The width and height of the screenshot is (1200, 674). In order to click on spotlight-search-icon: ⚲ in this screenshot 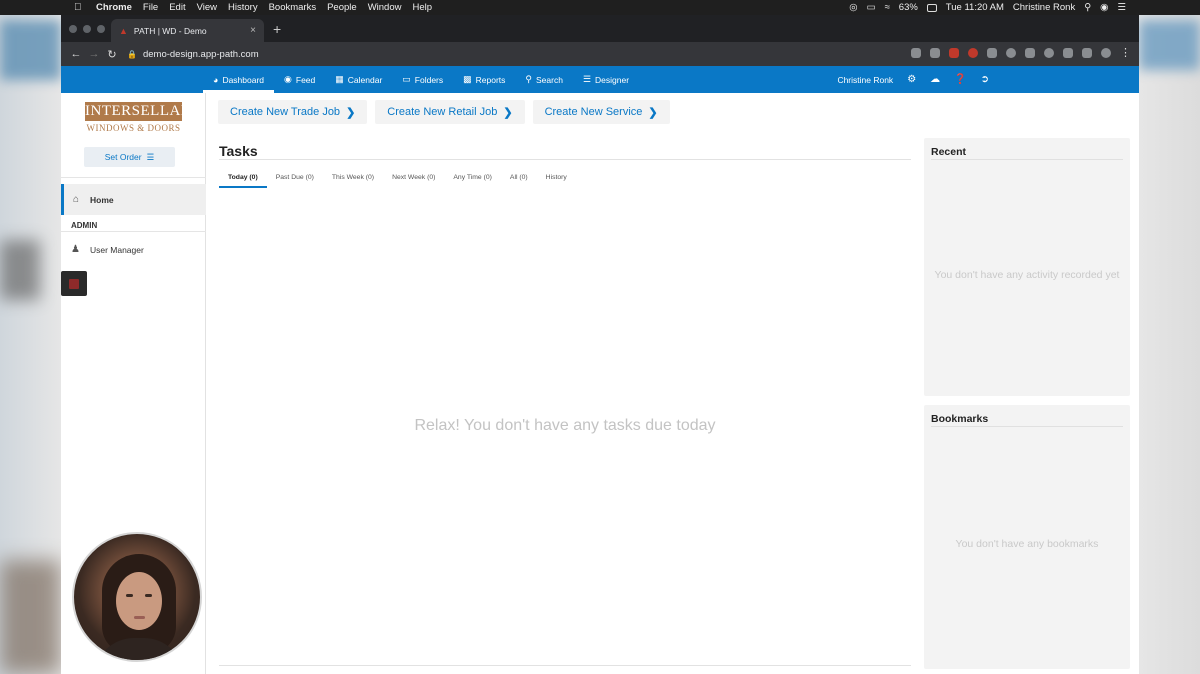, I will do `click(1087, 7)`.